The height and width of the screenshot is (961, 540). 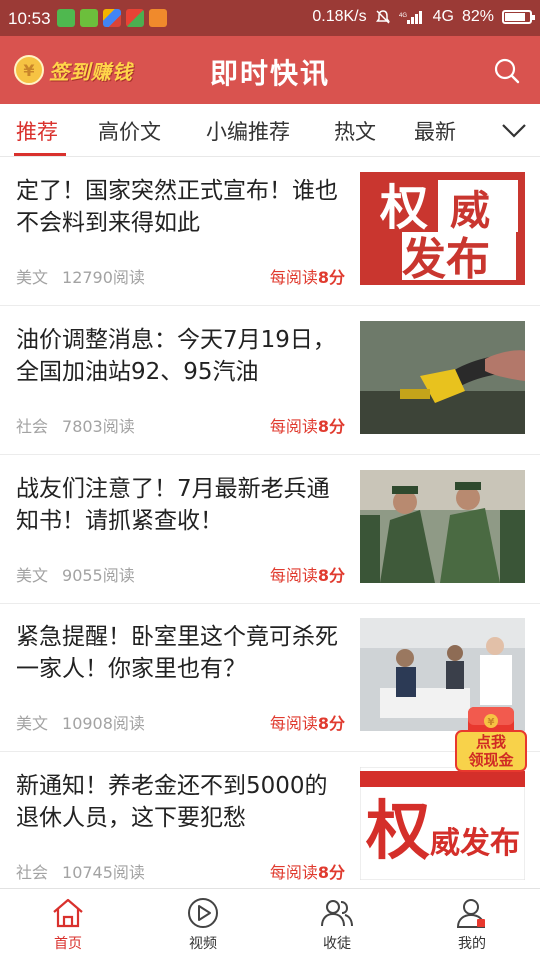 I want to click on home-icon, so click(x=68, y=913).